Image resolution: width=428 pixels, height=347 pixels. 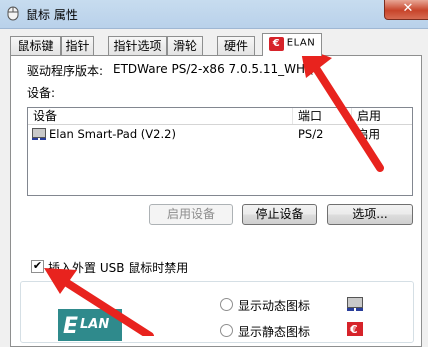 I want to click on tab-hardware: 硬件, so click(x=236, y=45).